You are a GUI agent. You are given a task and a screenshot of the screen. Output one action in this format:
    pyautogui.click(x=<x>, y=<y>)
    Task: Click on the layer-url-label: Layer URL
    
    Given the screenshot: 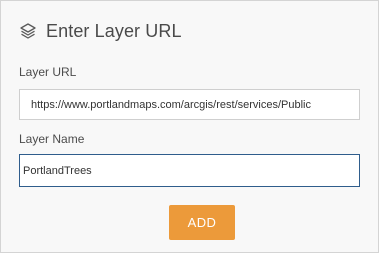 What is the action you would take?
    pyautogui.click(x=48, y=72)
    